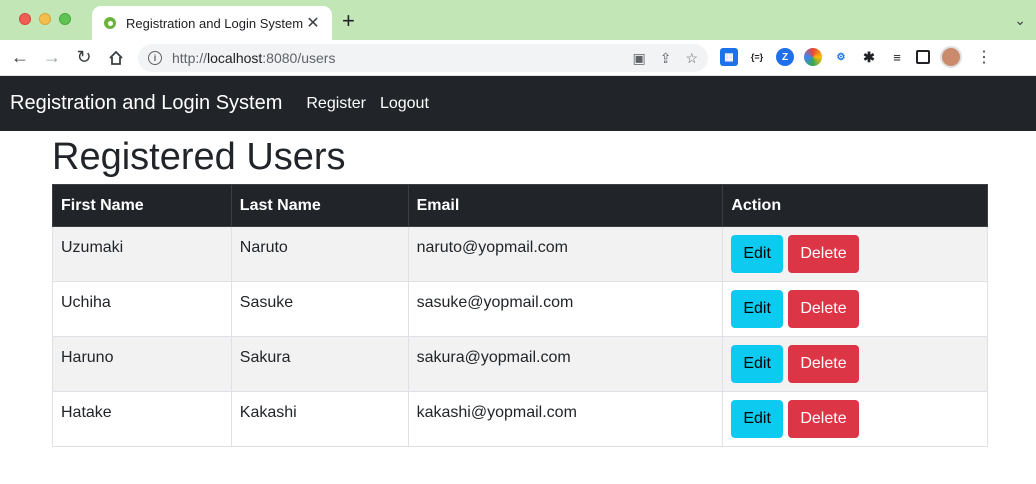 This screenshot has height=484, width=1036. What do you see at coordinates (565, 309) in the screenshot?
I see `cell-email: sasuke@yopmail.com` at bounding box center [565, 309].